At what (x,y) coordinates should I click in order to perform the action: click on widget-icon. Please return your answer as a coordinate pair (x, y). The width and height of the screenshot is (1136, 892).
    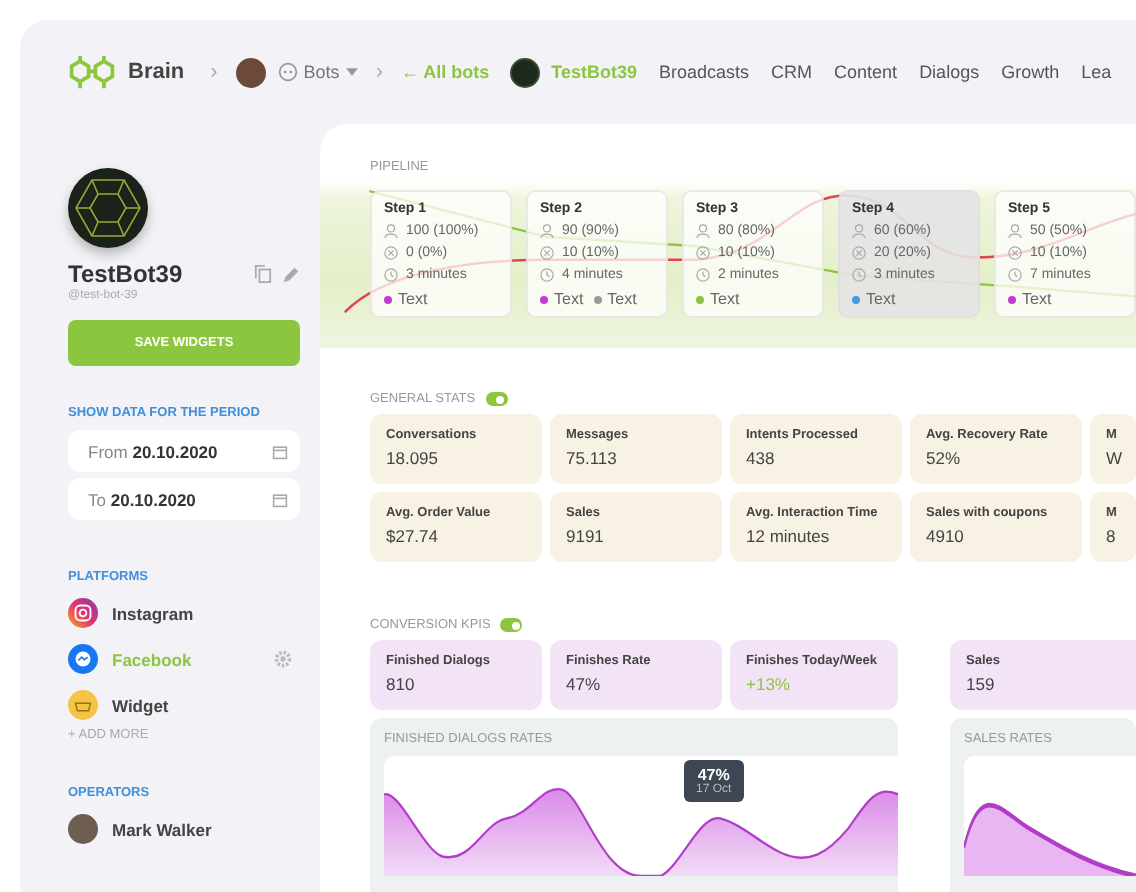
    Looking at the image, I should click on (83, 705).